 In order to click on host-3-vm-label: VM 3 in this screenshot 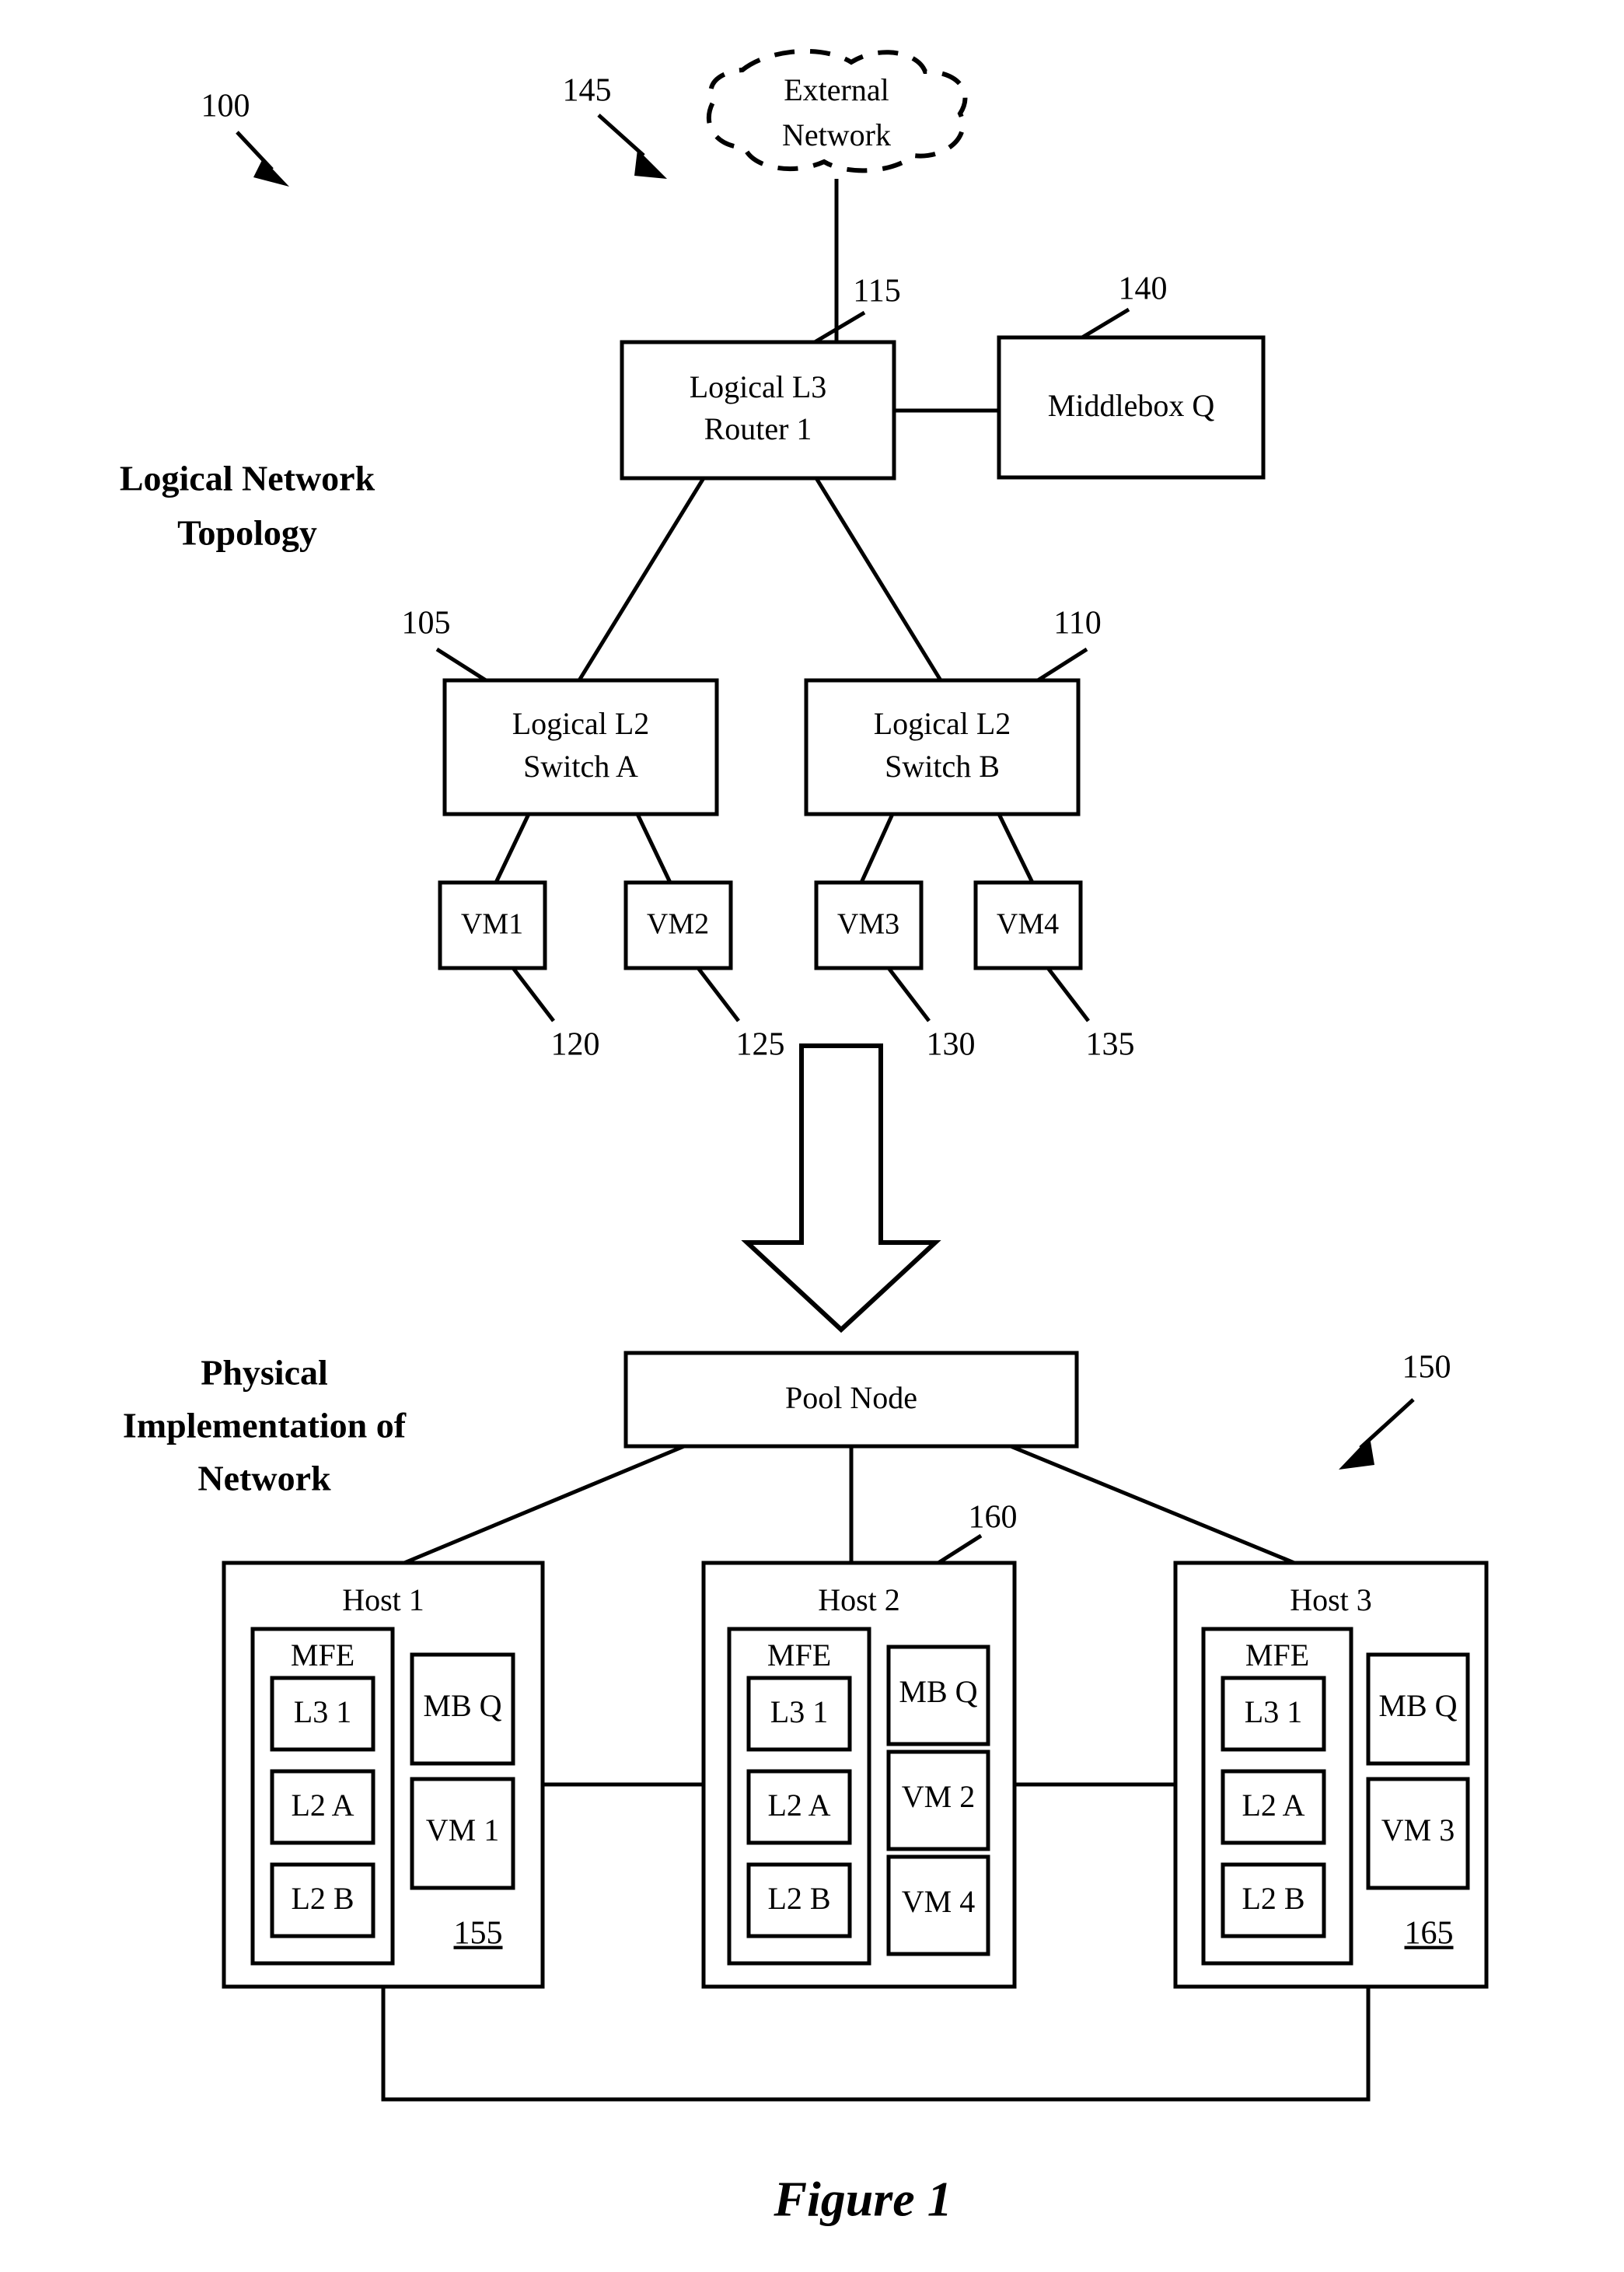, I will do `click(1418, 1830)`.